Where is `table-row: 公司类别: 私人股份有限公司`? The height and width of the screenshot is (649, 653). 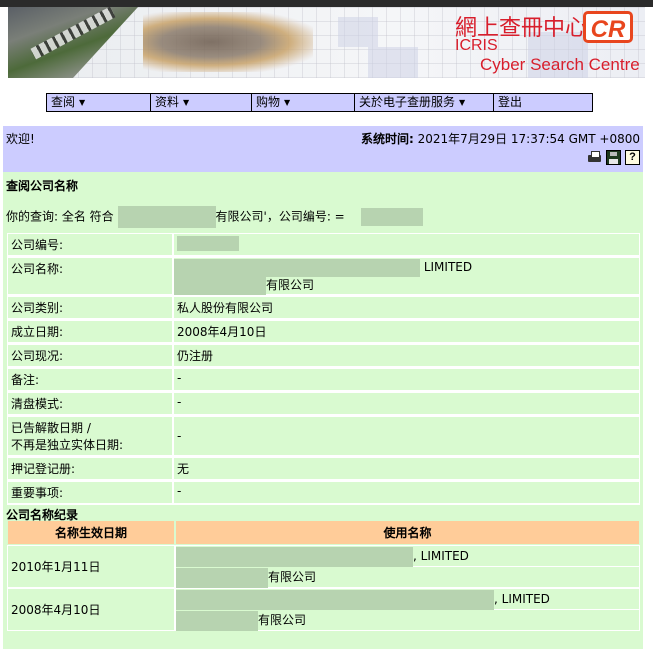 table-row: 公司类别: 私人股份有限公司 is located at coordinates (323, 308).